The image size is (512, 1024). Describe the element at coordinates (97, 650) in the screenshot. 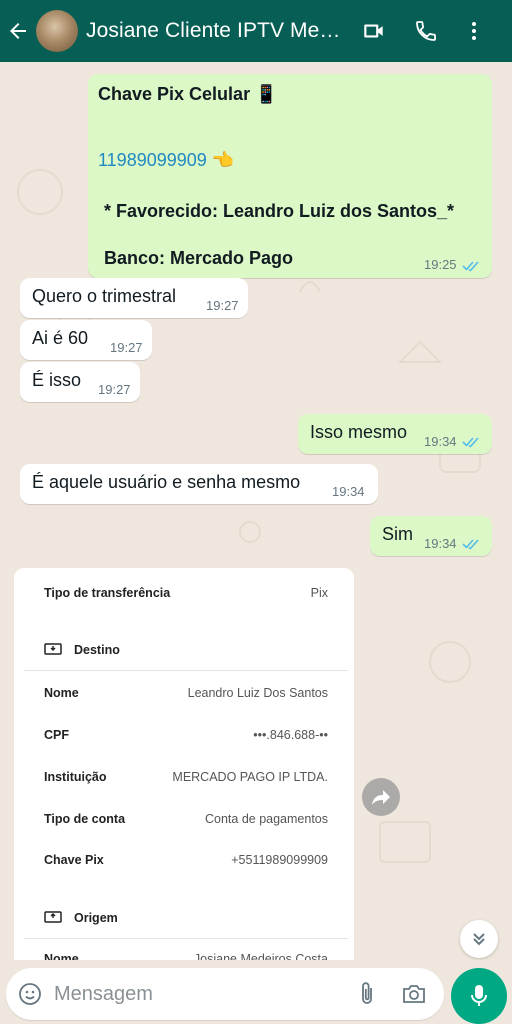

I see `section-label: Destino` at that location.